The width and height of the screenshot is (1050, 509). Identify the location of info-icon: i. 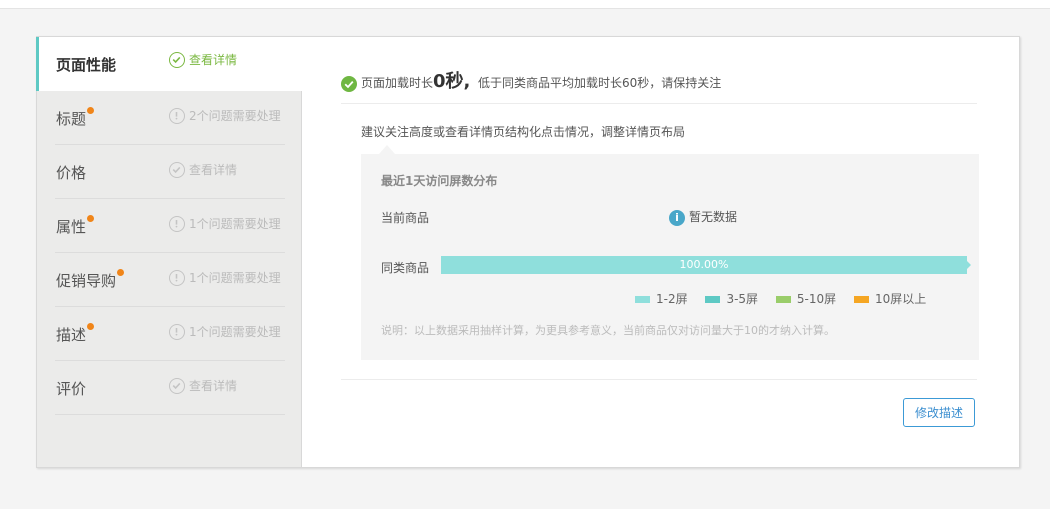
(677, 217).